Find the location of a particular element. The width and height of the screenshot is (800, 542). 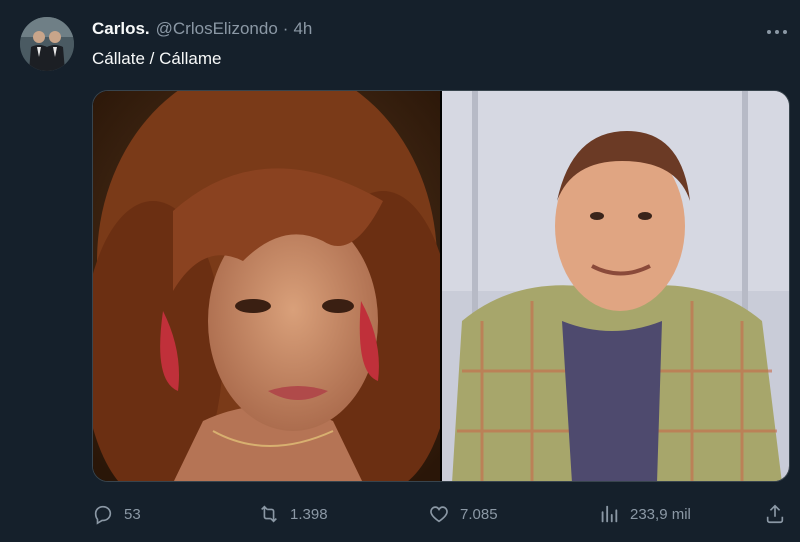

share-icon is located at coordinates (775, 514).